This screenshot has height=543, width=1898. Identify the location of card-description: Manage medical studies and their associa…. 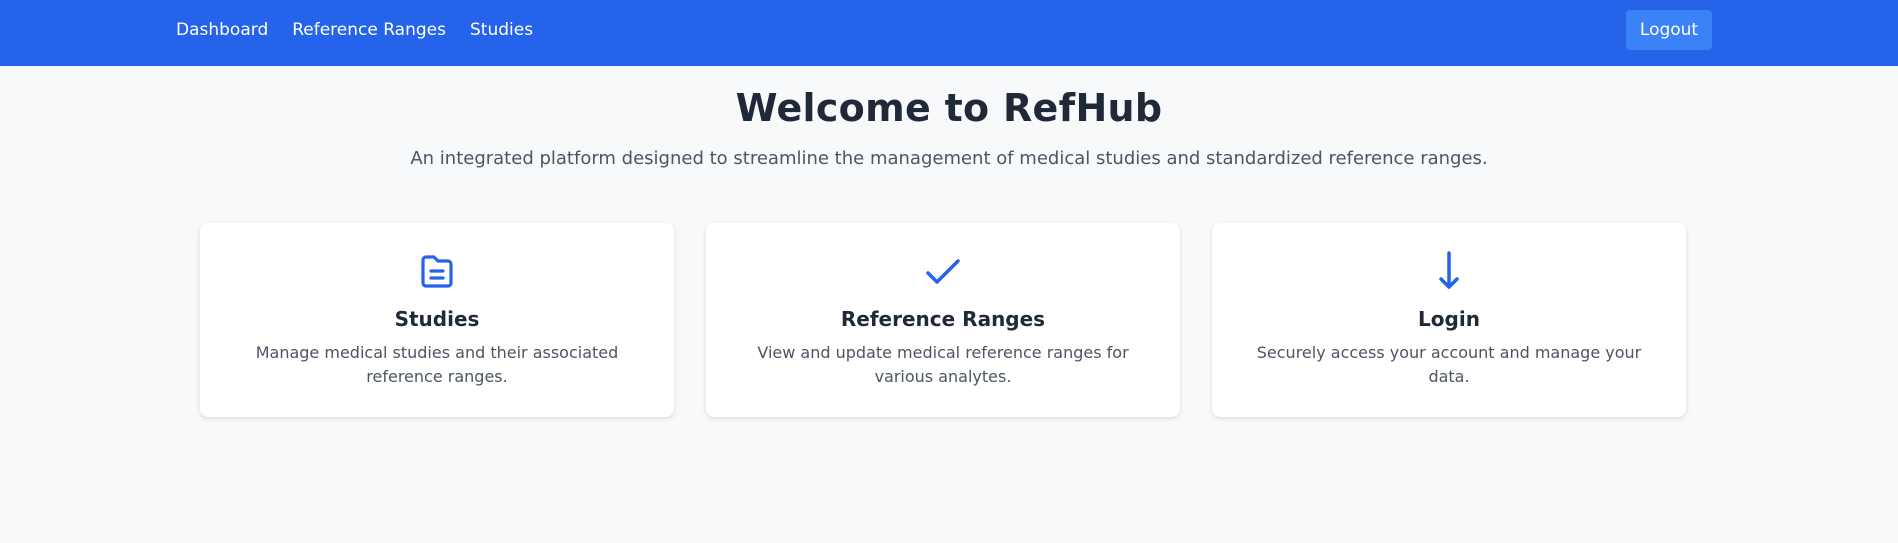
(437, 364).